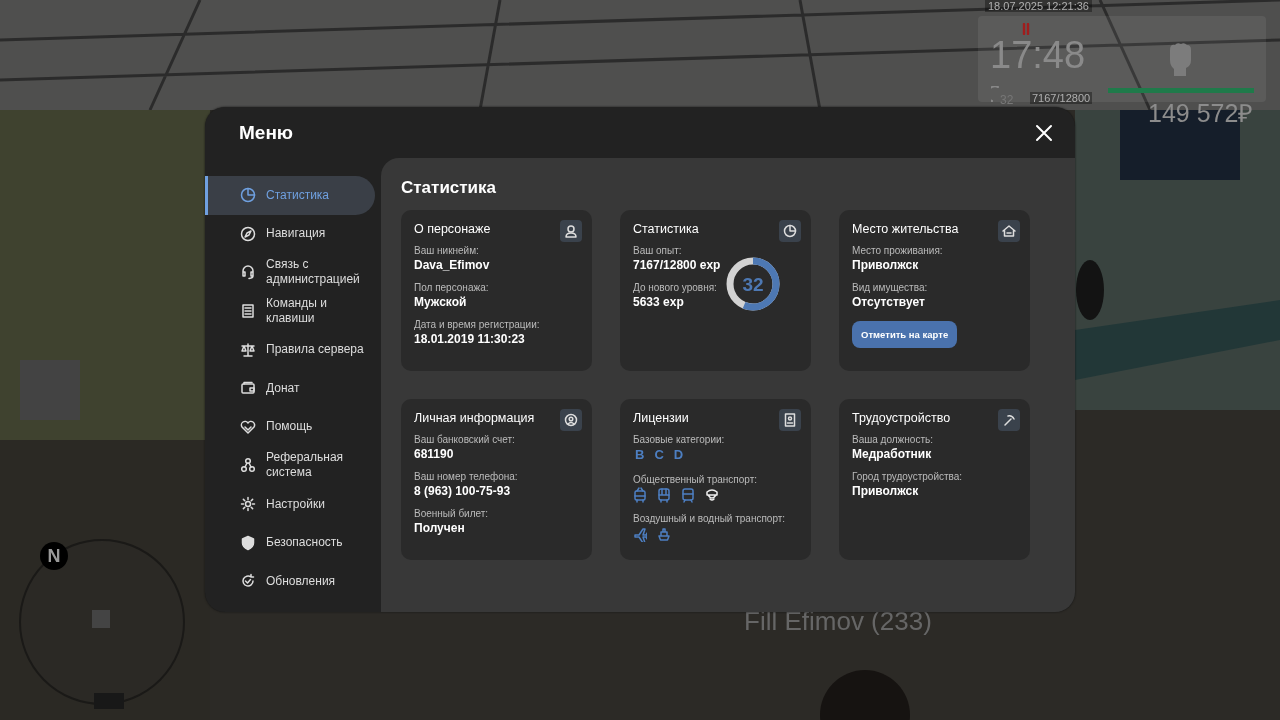 Image resolution: width=1280 pixels, height=720 pixels. I want to click on mark-on-map-button: Отметить на карте, so click(905, 334).